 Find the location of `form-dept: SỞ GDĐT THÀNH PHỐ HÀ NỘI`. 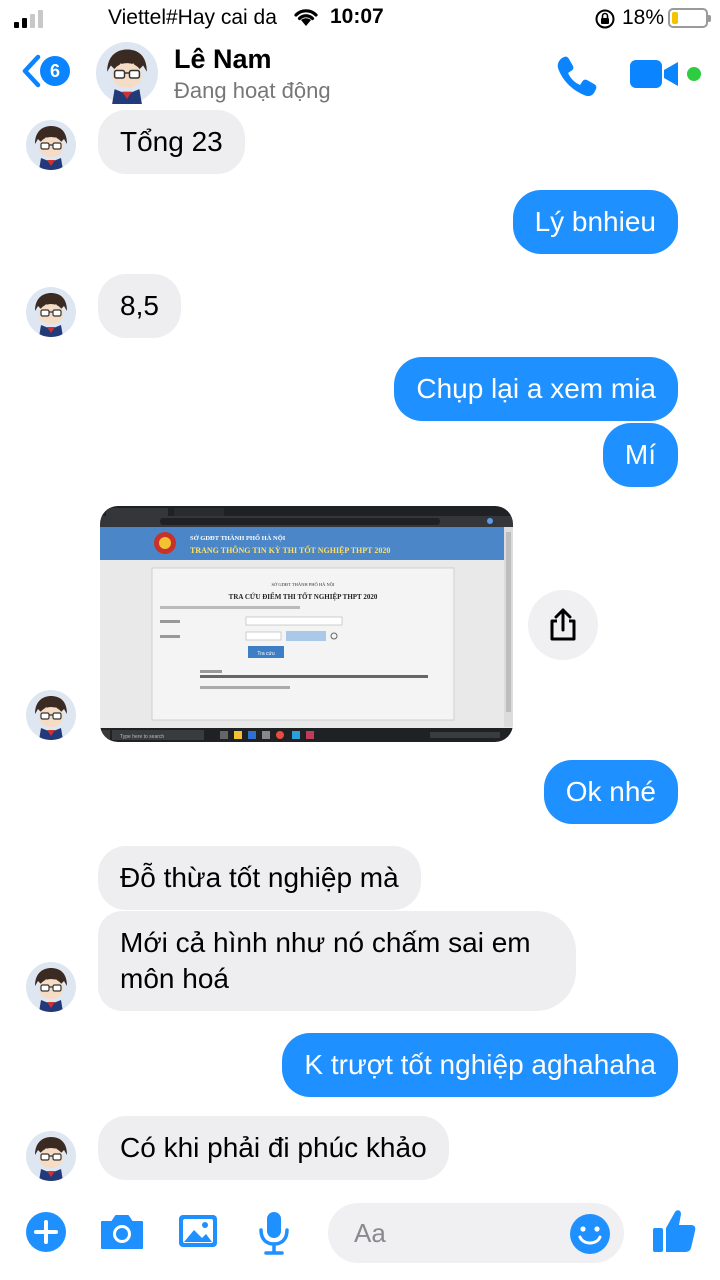

form-dept: SỞ GDĐT THÀNH PHỐ HÀ NỘI is located at coordinates (303, 584).